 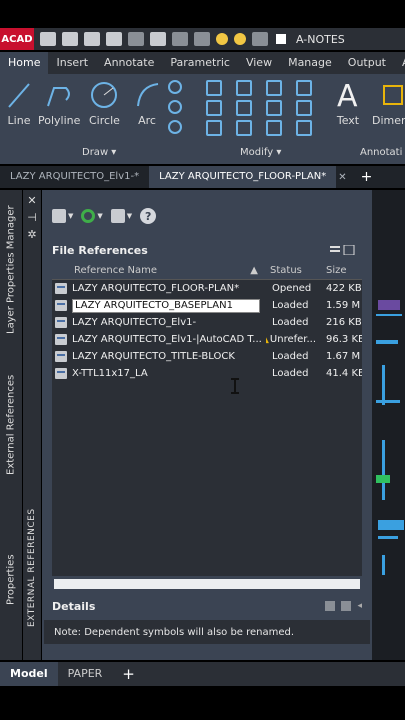 I want to click on annotation-panel-label: Annotati, so click(x=381, y=152).